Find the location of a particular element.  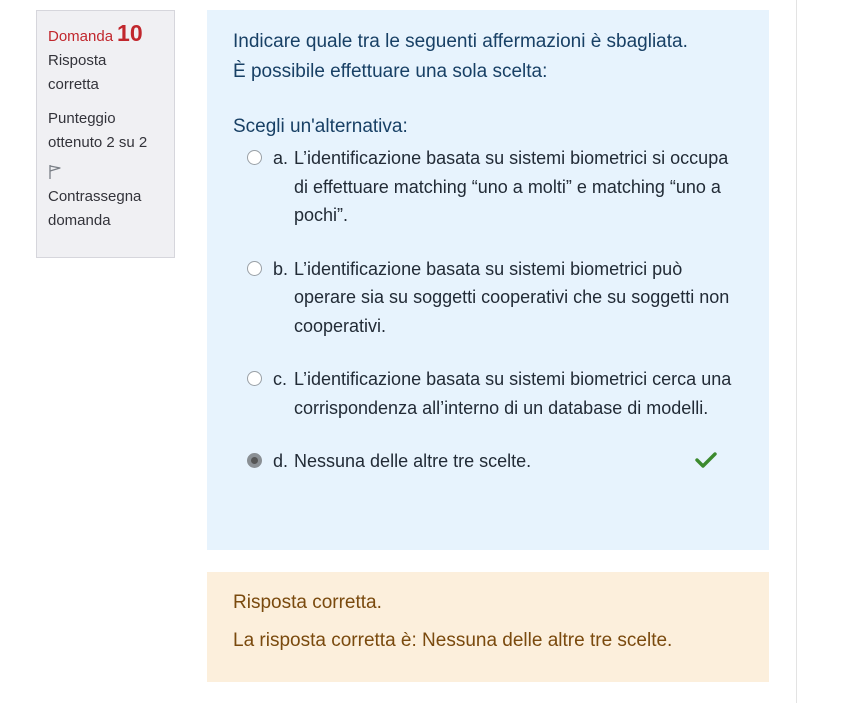

radio-button-selected is located at coordinates (254, 460).